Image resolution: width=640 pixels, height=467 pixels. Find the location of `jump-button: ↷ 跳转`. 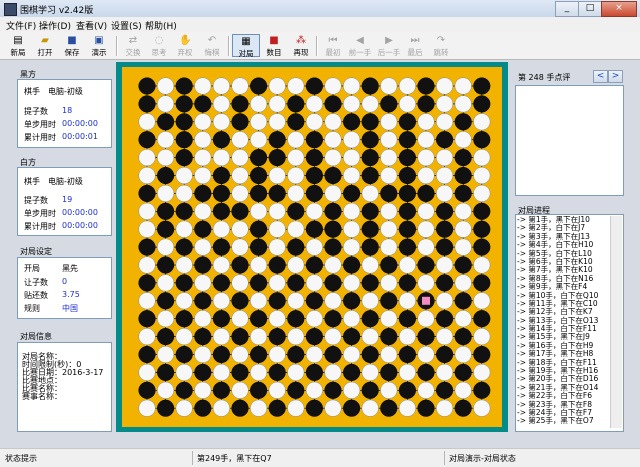

jump-button: ↷ 跳转 is located at coordinates (441, 45).